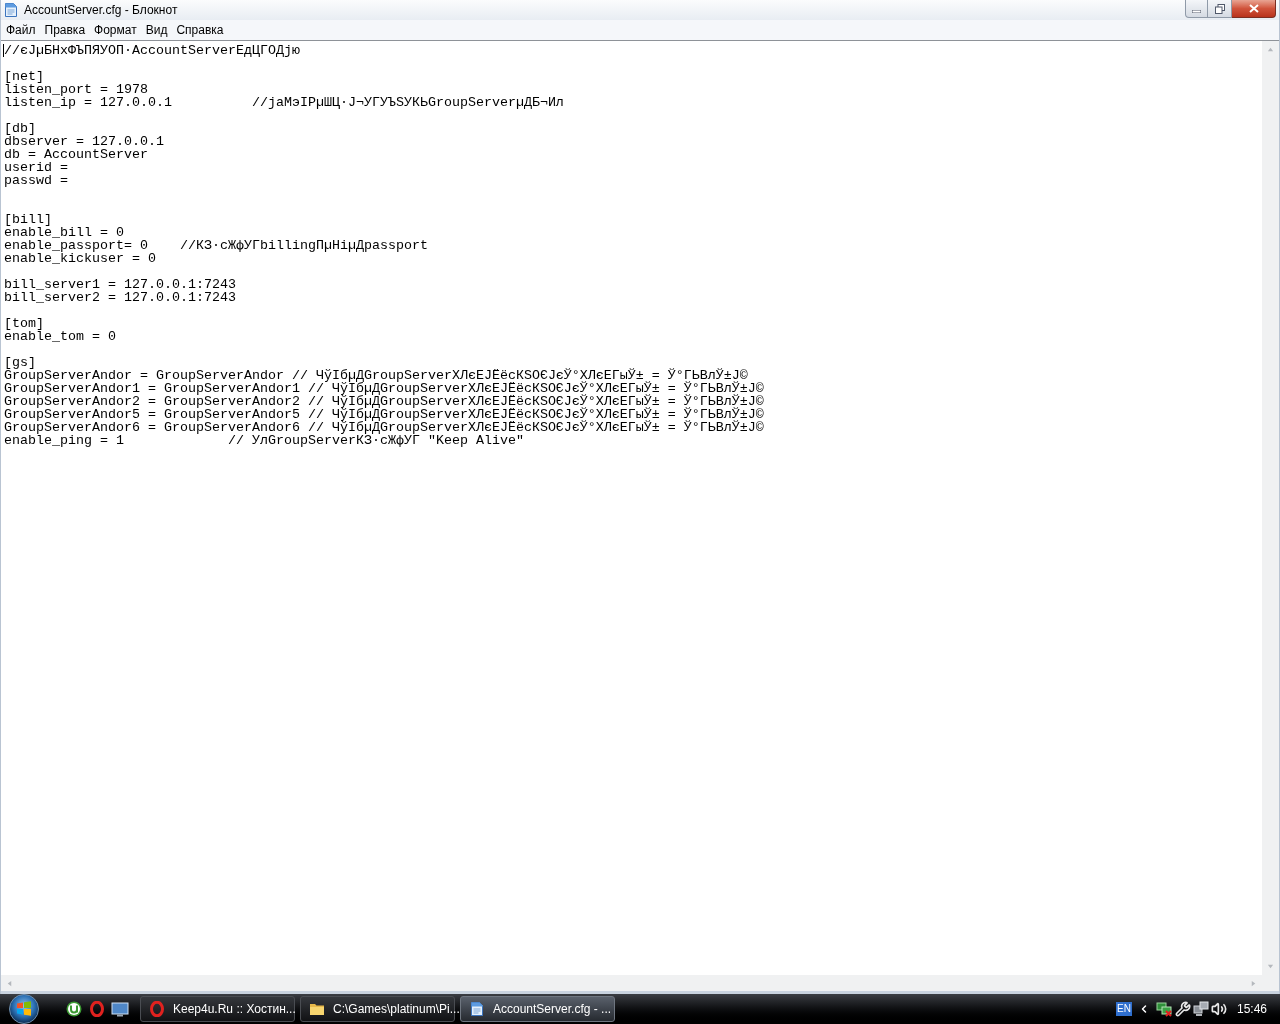 Image resolution: width=1280 pixels, height=1024 pixels. What do you see at coordinates (36, 180) in the screenshot?
I see `text-line: passwd =` at bounding box center [36, 180].